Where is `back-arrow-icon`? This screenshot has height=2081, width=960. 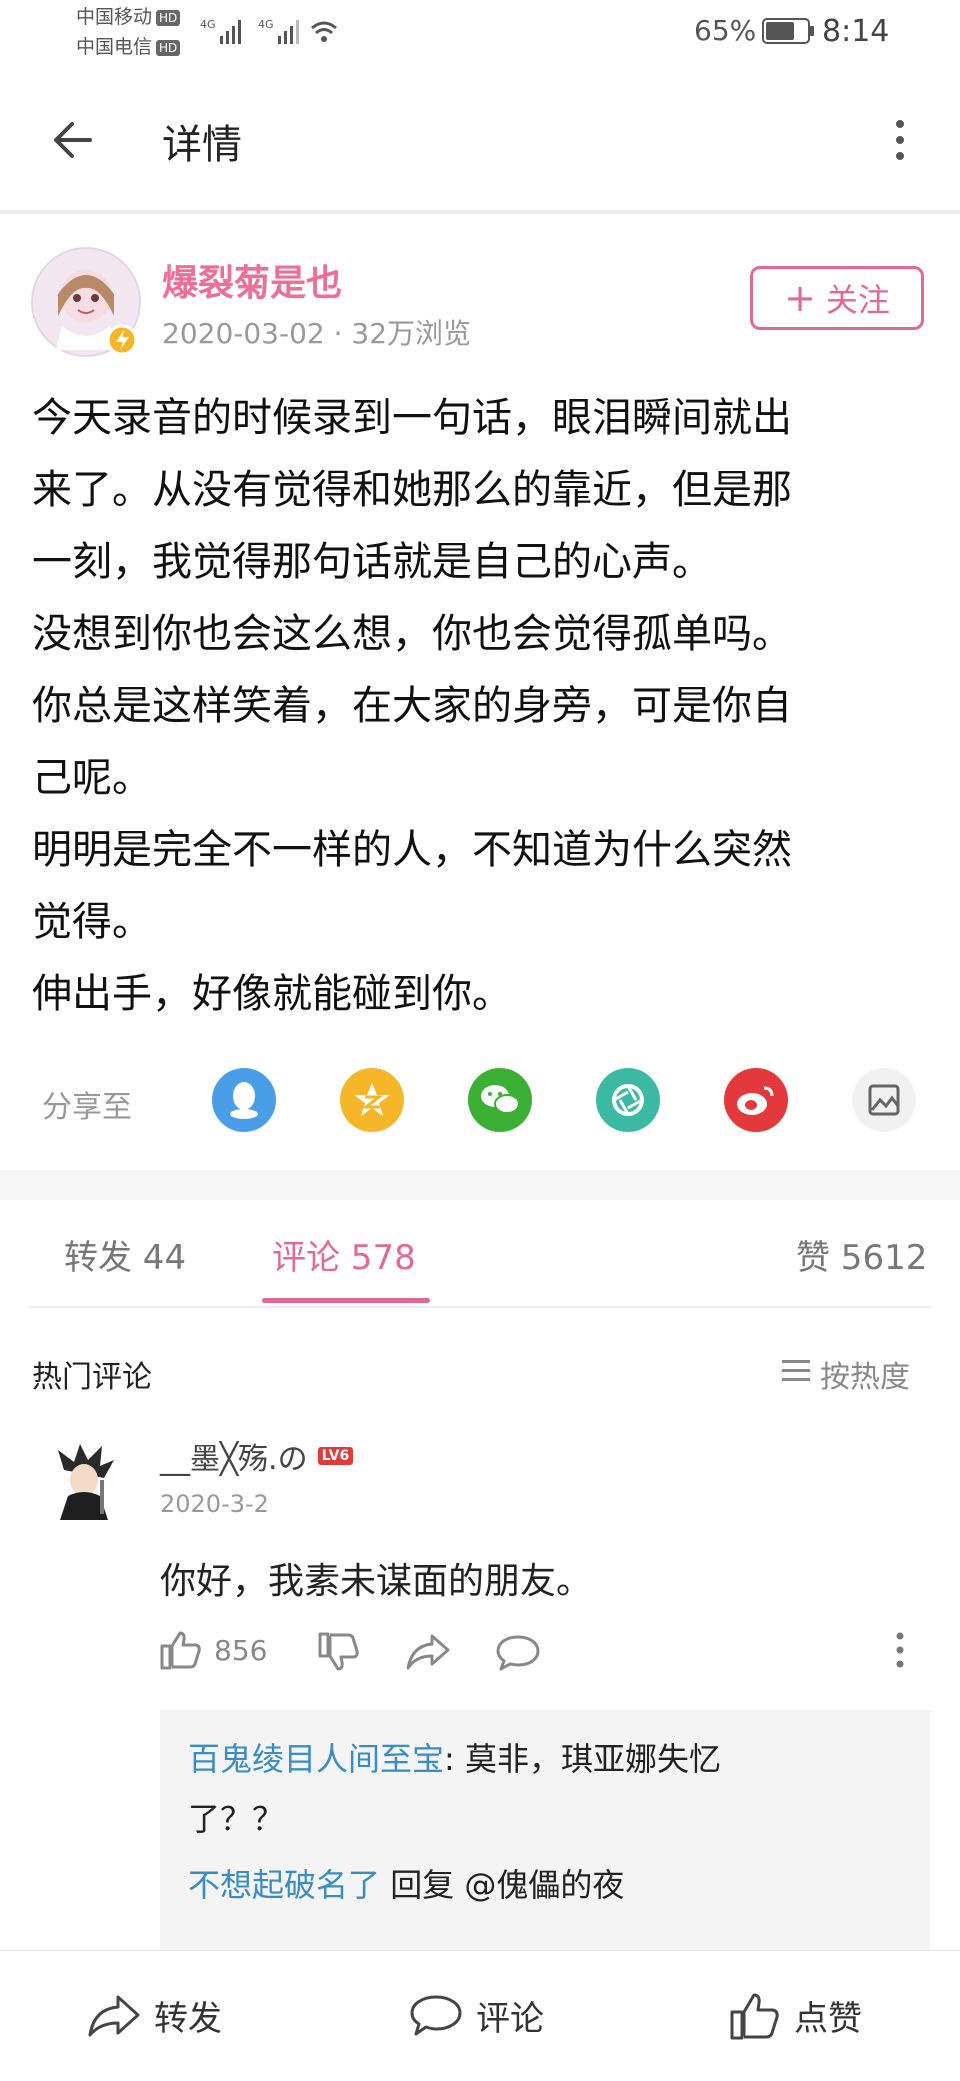 back-arrow-icon is located at coordinates (74, 140).